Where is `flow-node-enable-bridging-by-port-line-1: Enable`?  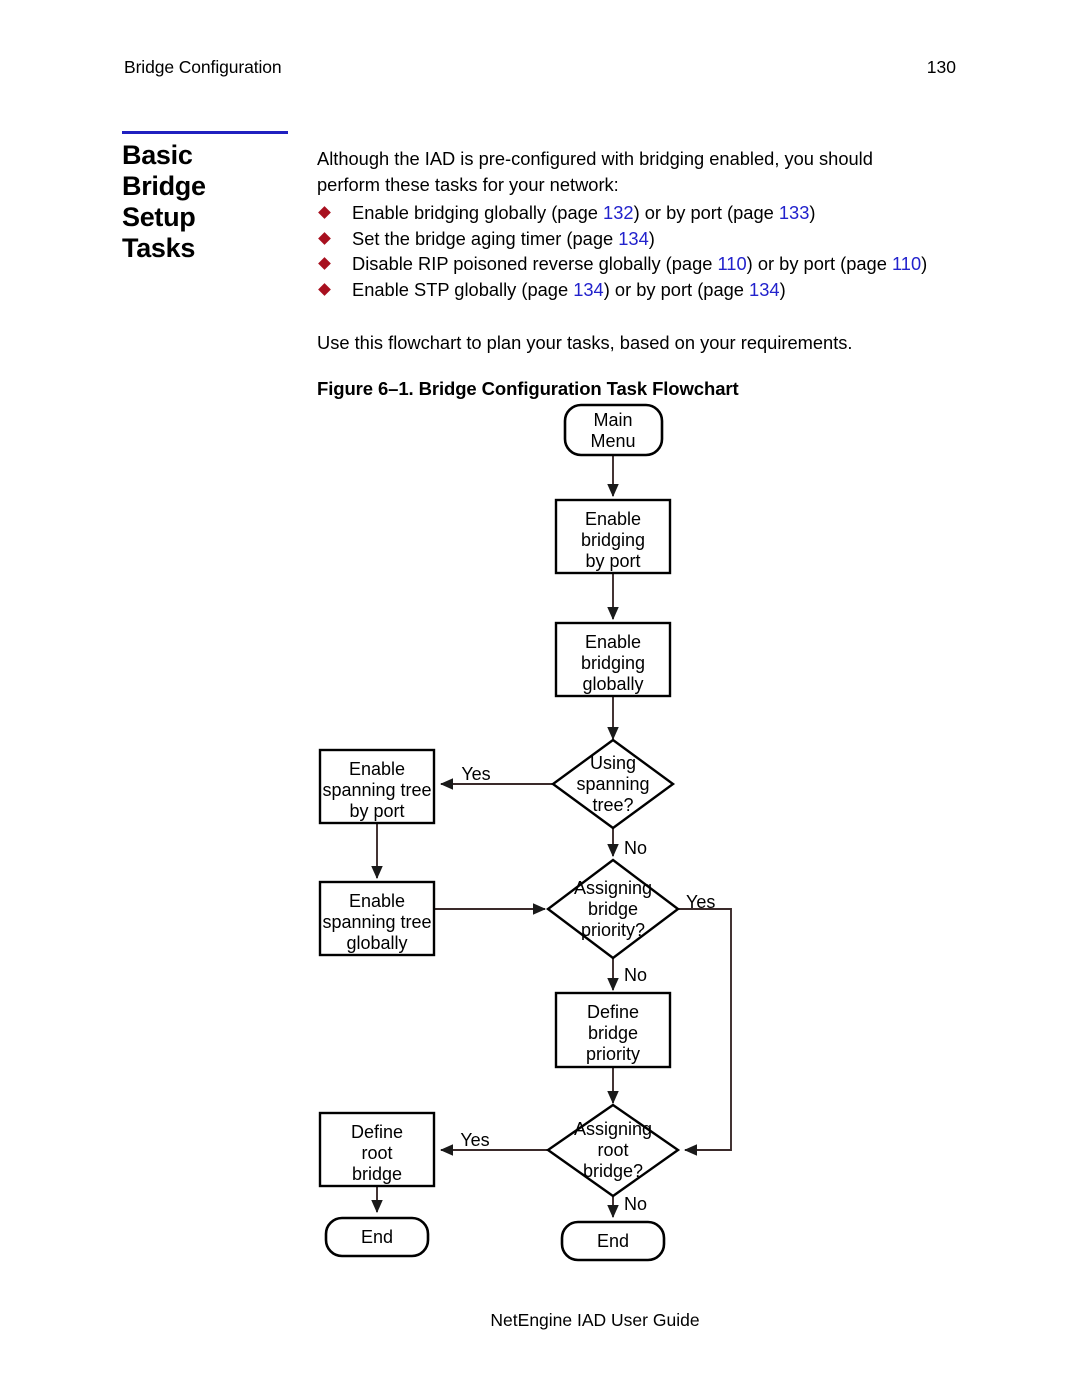
flow-node-enable-bridging-by-port-line-1: Enable is located at coordinates (613, 519).